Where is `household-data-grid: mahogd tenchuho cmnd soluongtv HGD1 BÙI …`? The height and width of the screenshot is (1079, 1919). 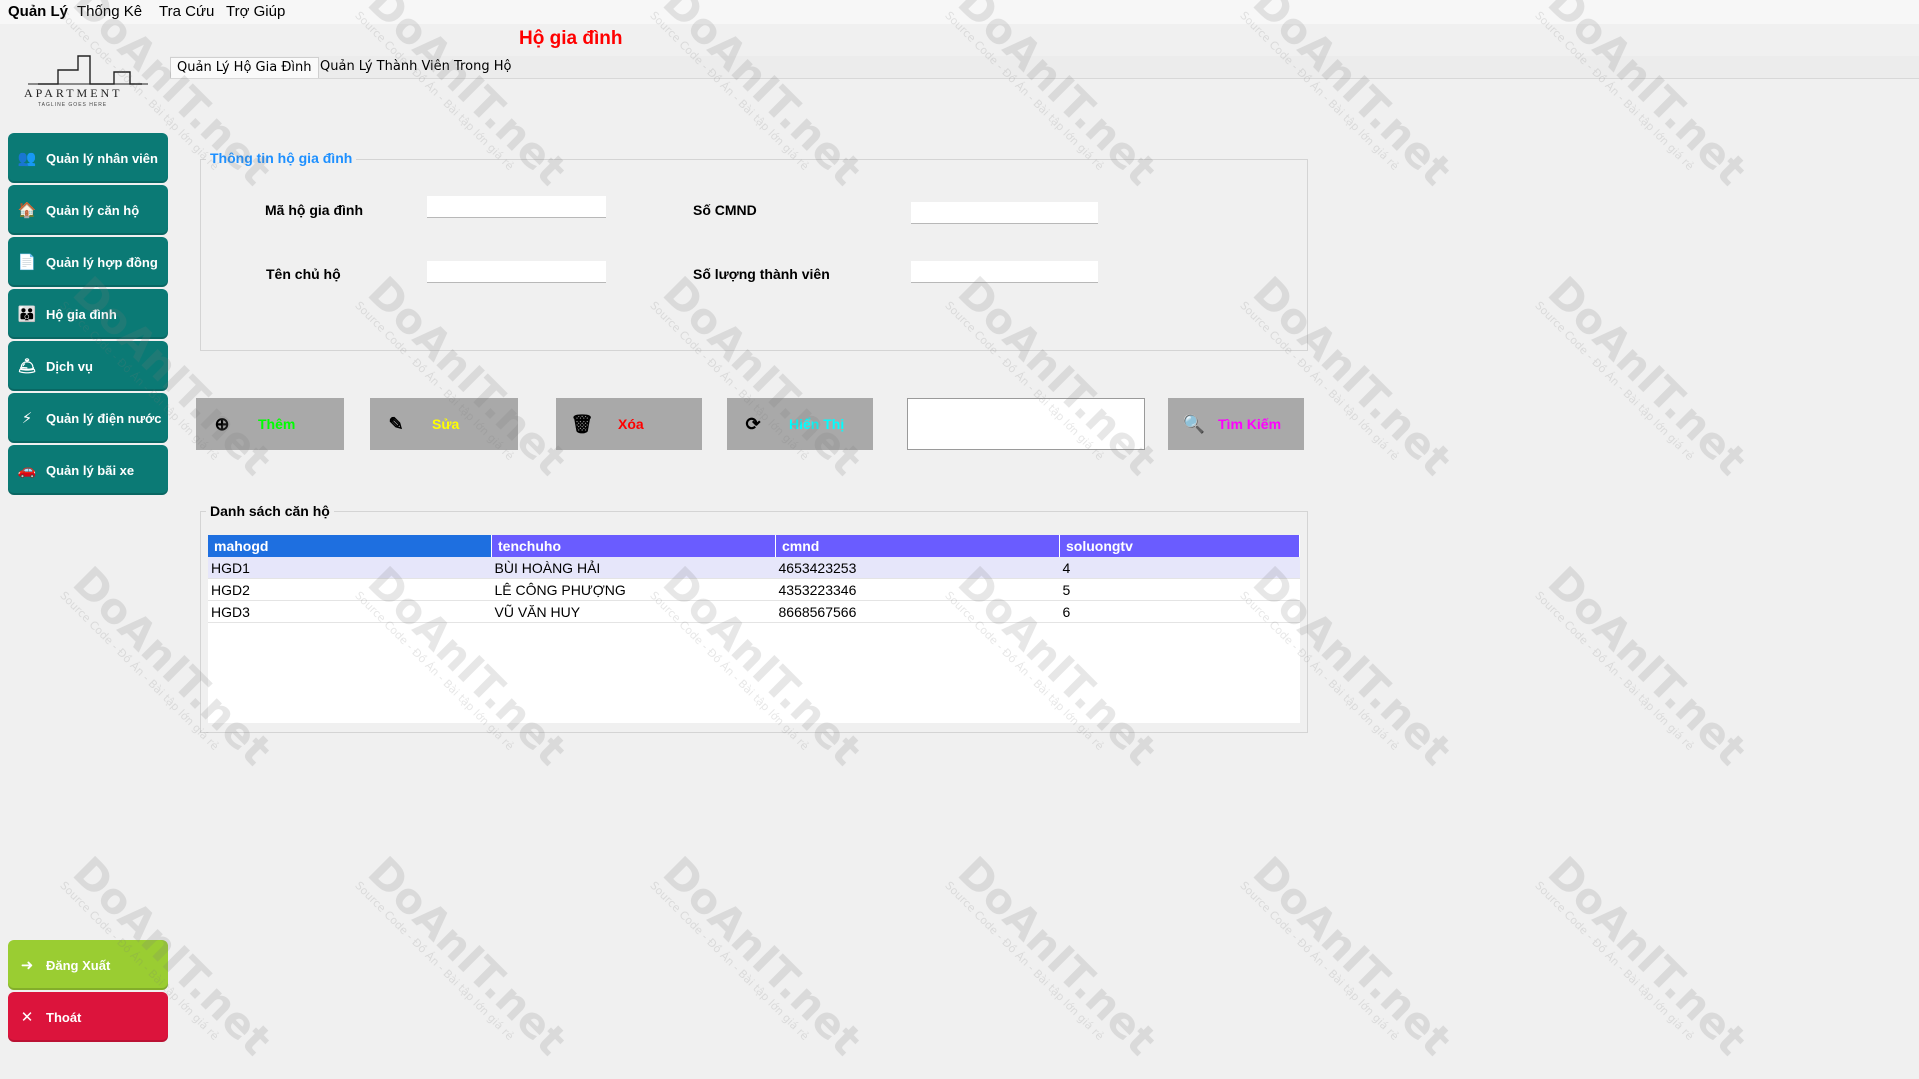
household-data-grid: mahogd tenchuho cmnd soluongtv HGD1 BÙI … is located at coordinates (754, 629).